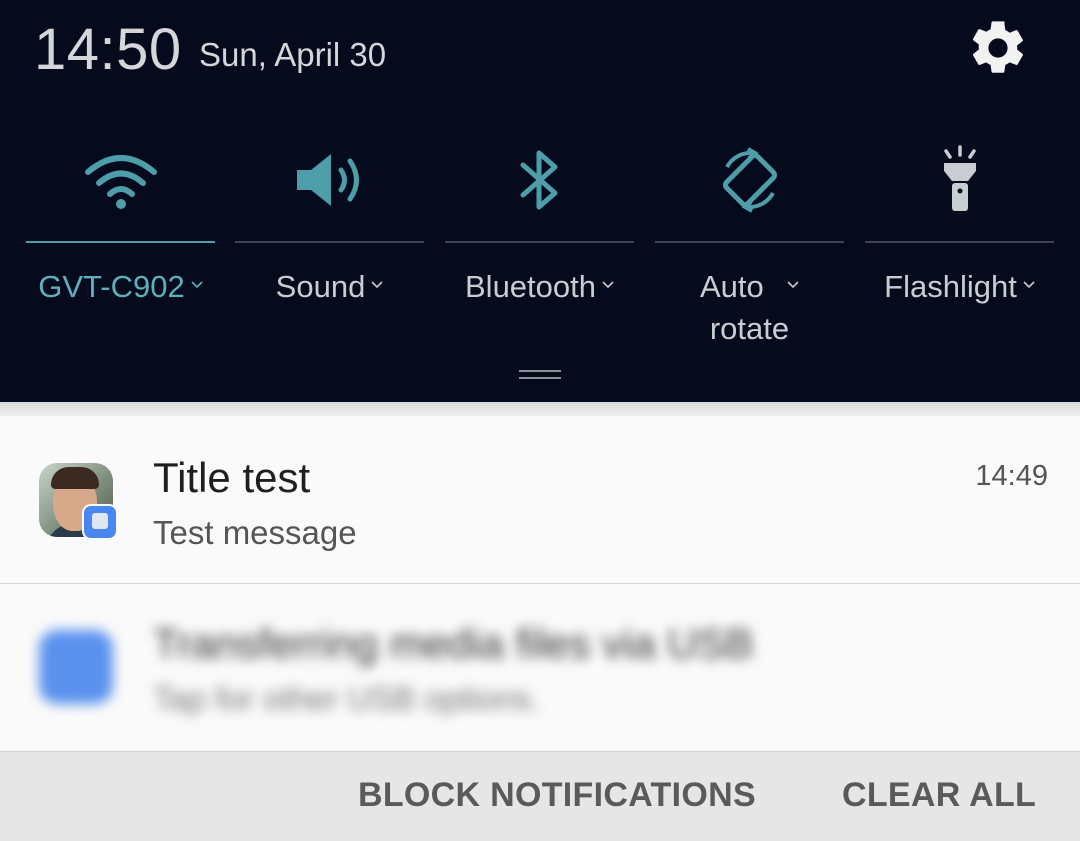 The width and height of the screenshot is (1080, 841). Describe the element at coordinates (950, 286) in the screenshot. I see `flashlight-label: Flashlight` at that location.